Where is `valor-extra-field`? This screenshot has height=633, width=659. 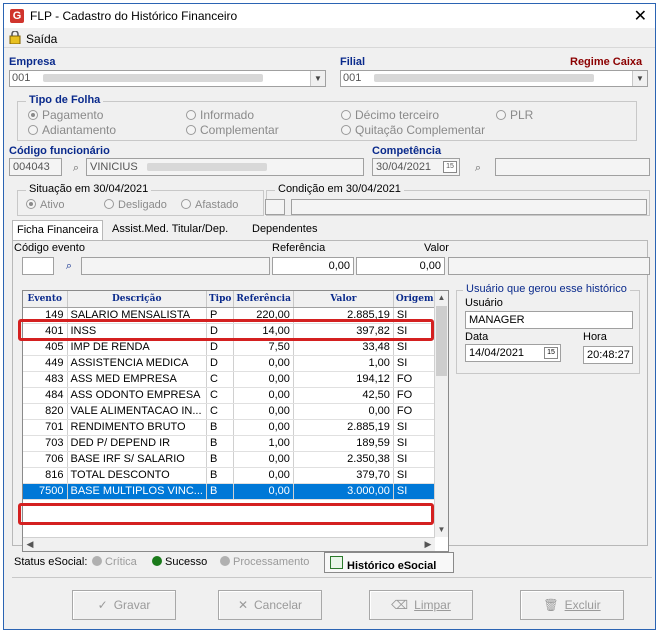 valor-extra-field is located at coordinates (549, 266).